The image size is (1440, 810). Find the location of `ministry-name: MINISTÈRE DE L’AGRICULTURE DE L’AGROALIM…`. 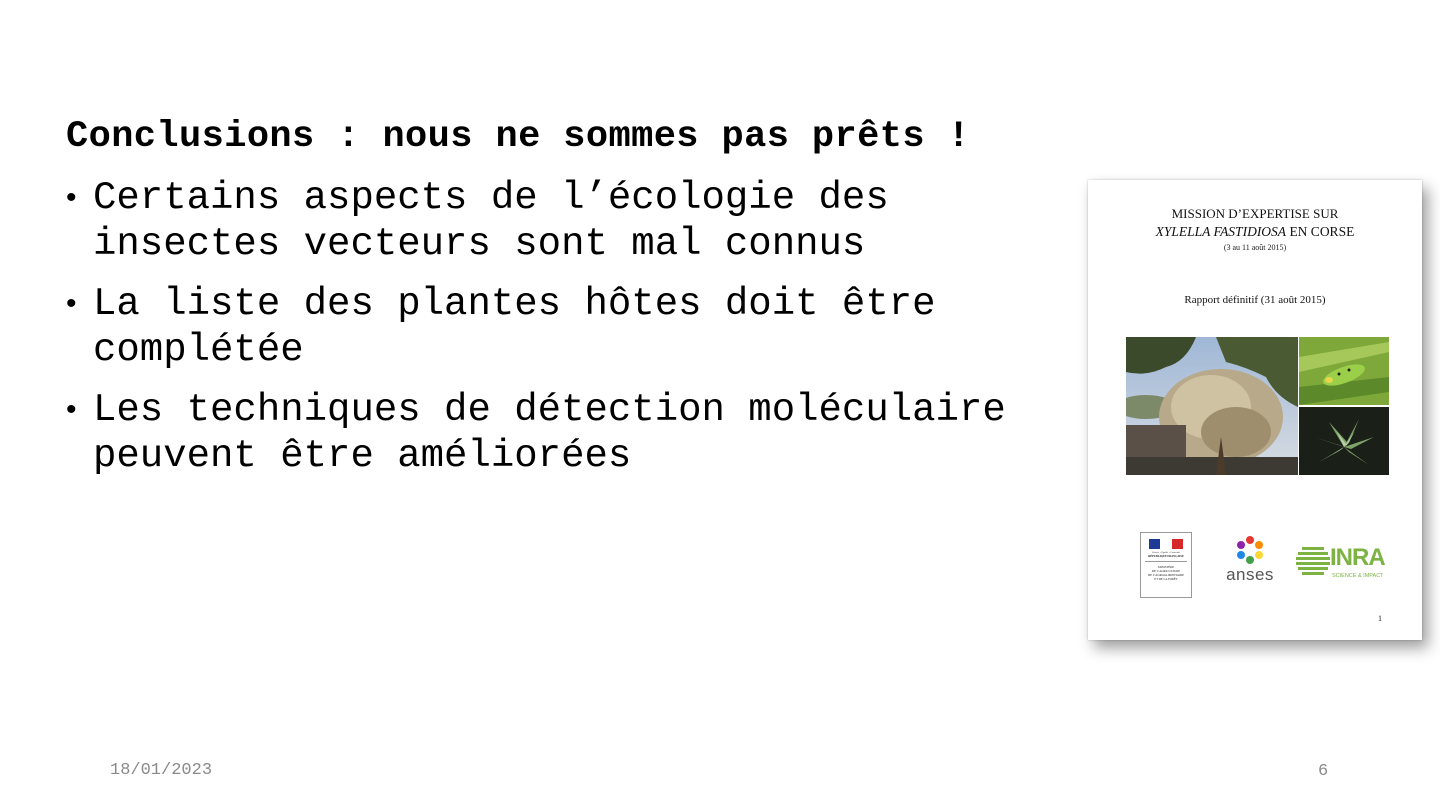

ministry-name: MINISTÈRE DE L’AGRICULTURE DE L’AGROALIM… is located at coordinates (1166, 573).